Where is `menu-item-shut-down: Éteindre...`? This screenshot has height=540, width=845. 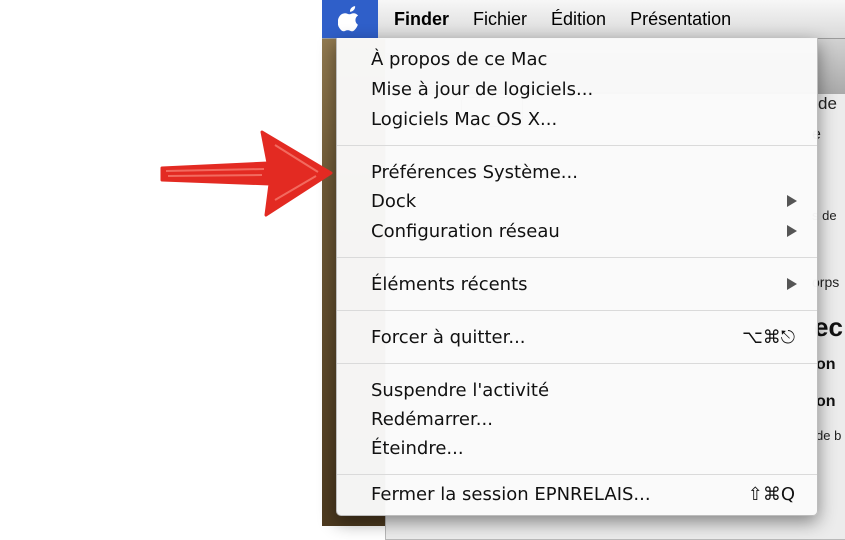
menu-item-shut-down: Éteindre... is located at coordinates (577, 448).